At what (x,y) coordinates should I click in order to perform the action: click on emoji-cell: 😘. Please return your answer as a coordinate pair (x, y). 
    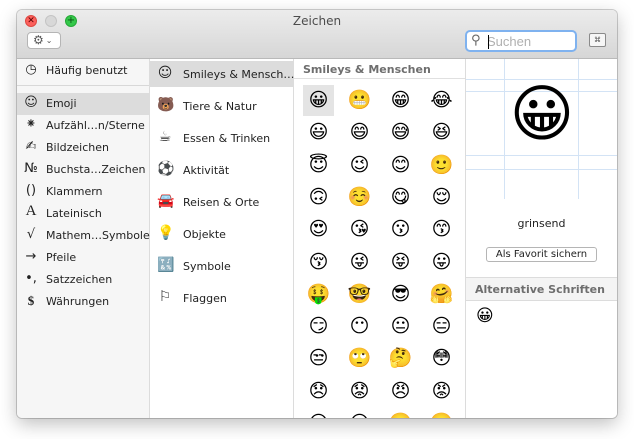
    Looking at the image, I should click on (359, 229).